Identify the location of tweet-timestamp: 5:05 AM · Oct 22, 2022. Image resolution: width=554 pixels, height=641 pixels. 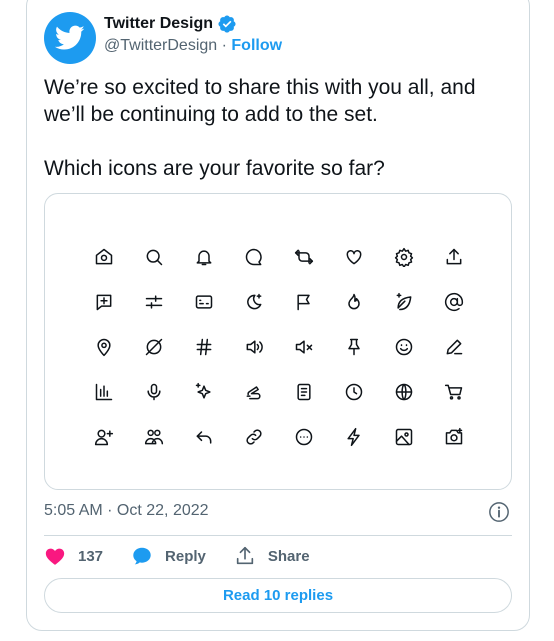
(126, 511).